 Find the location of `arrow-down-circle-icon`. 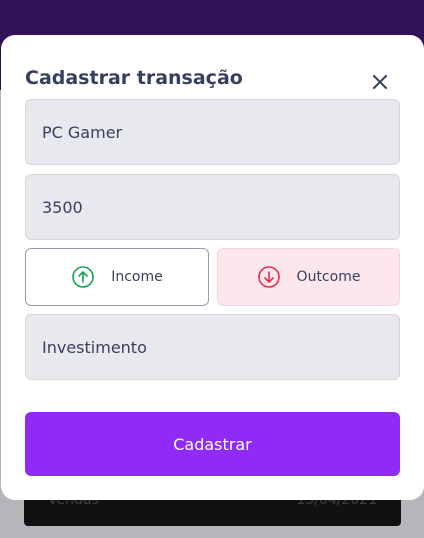

arrow-down-circle-icon is located at coordinates (268, 277).